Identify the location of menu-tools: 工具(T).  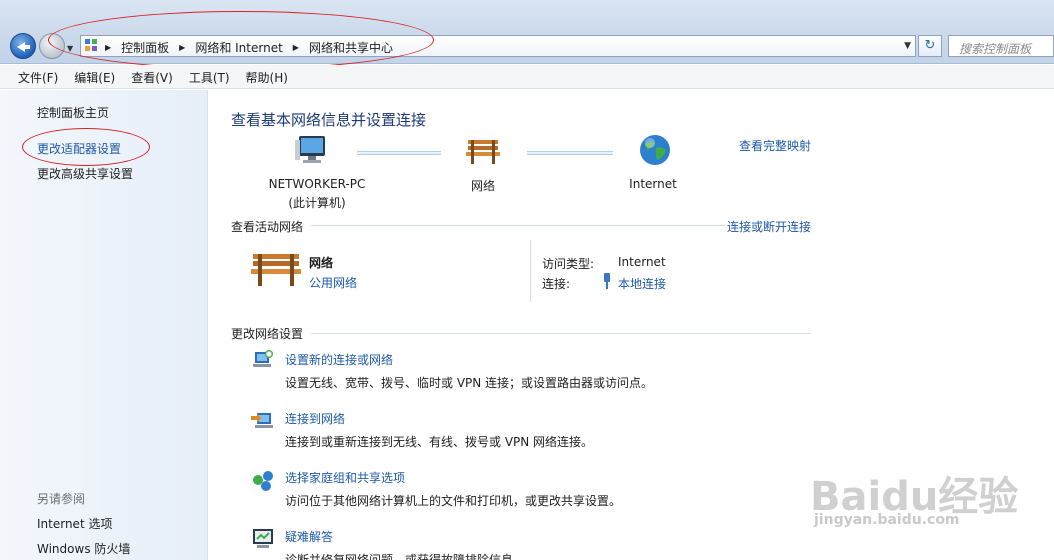
(209, 76).